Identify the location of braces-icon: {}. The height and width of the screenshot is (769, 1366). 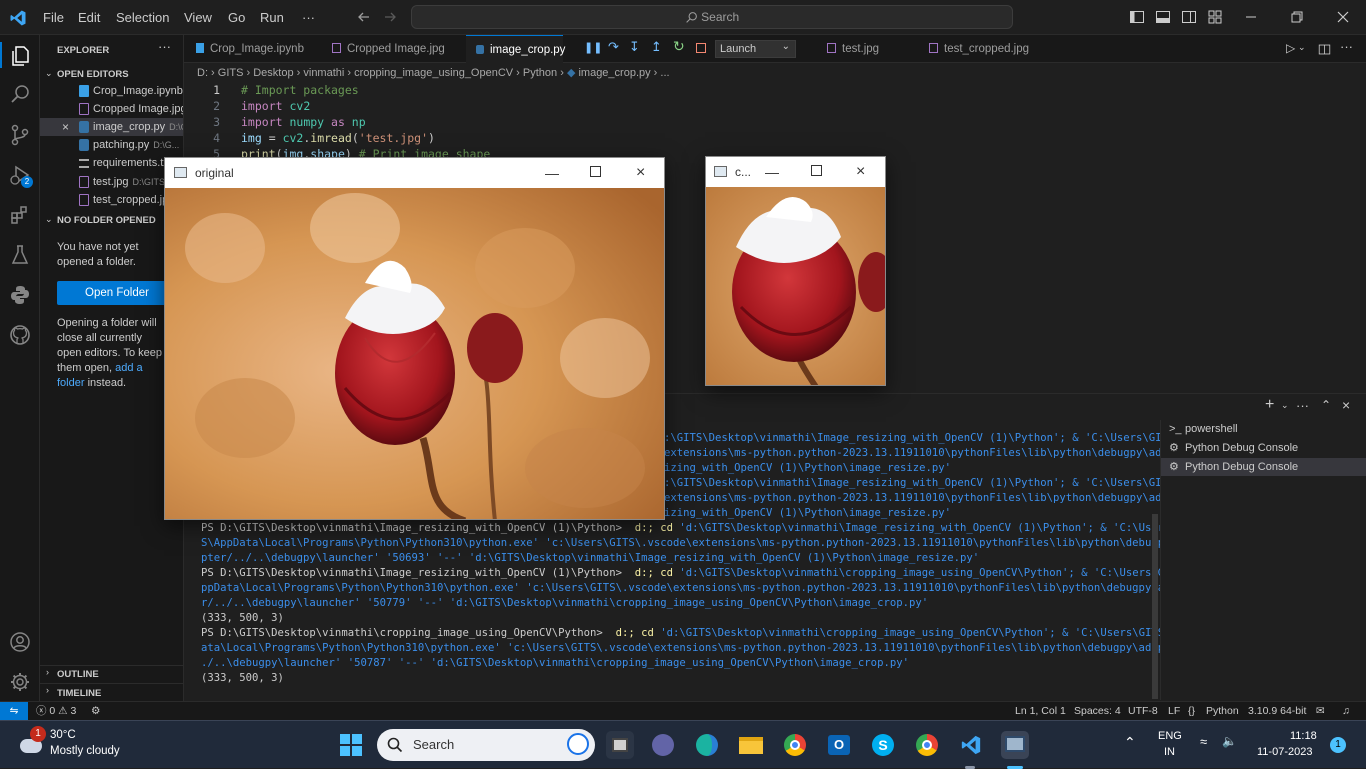
(1191, 711).